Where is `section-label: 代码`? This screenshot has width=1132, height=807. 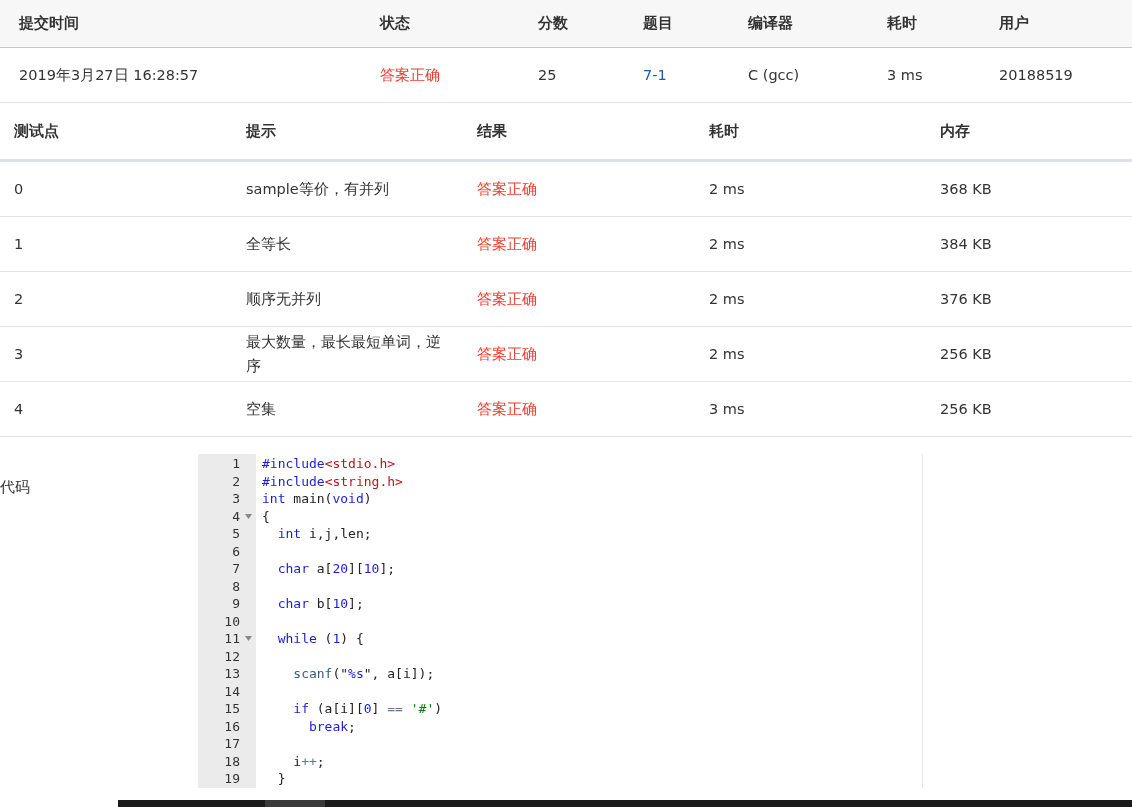
section-label: 代码 is located at coordinates (15, 487).